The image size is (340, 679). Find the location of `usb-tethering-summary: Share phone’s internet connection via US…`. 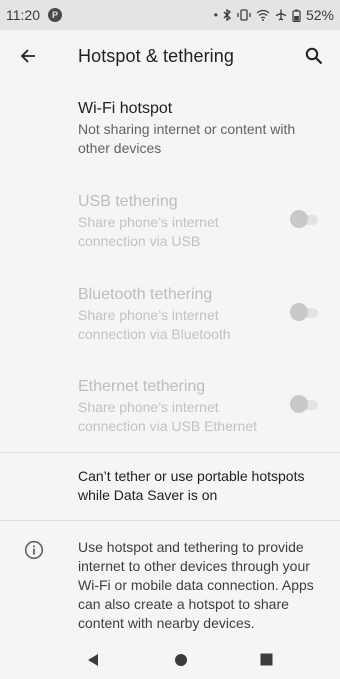

usb-tethering-summary: Share phone’s internet connection via US… is located at coordinates (148, 231).